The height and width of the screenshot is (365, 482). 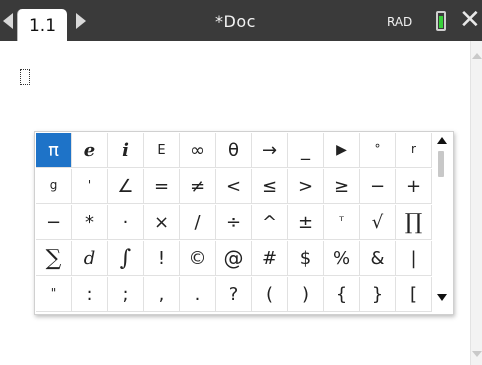 I want to click on symbol-cell: /, so click(x=198, y=222).